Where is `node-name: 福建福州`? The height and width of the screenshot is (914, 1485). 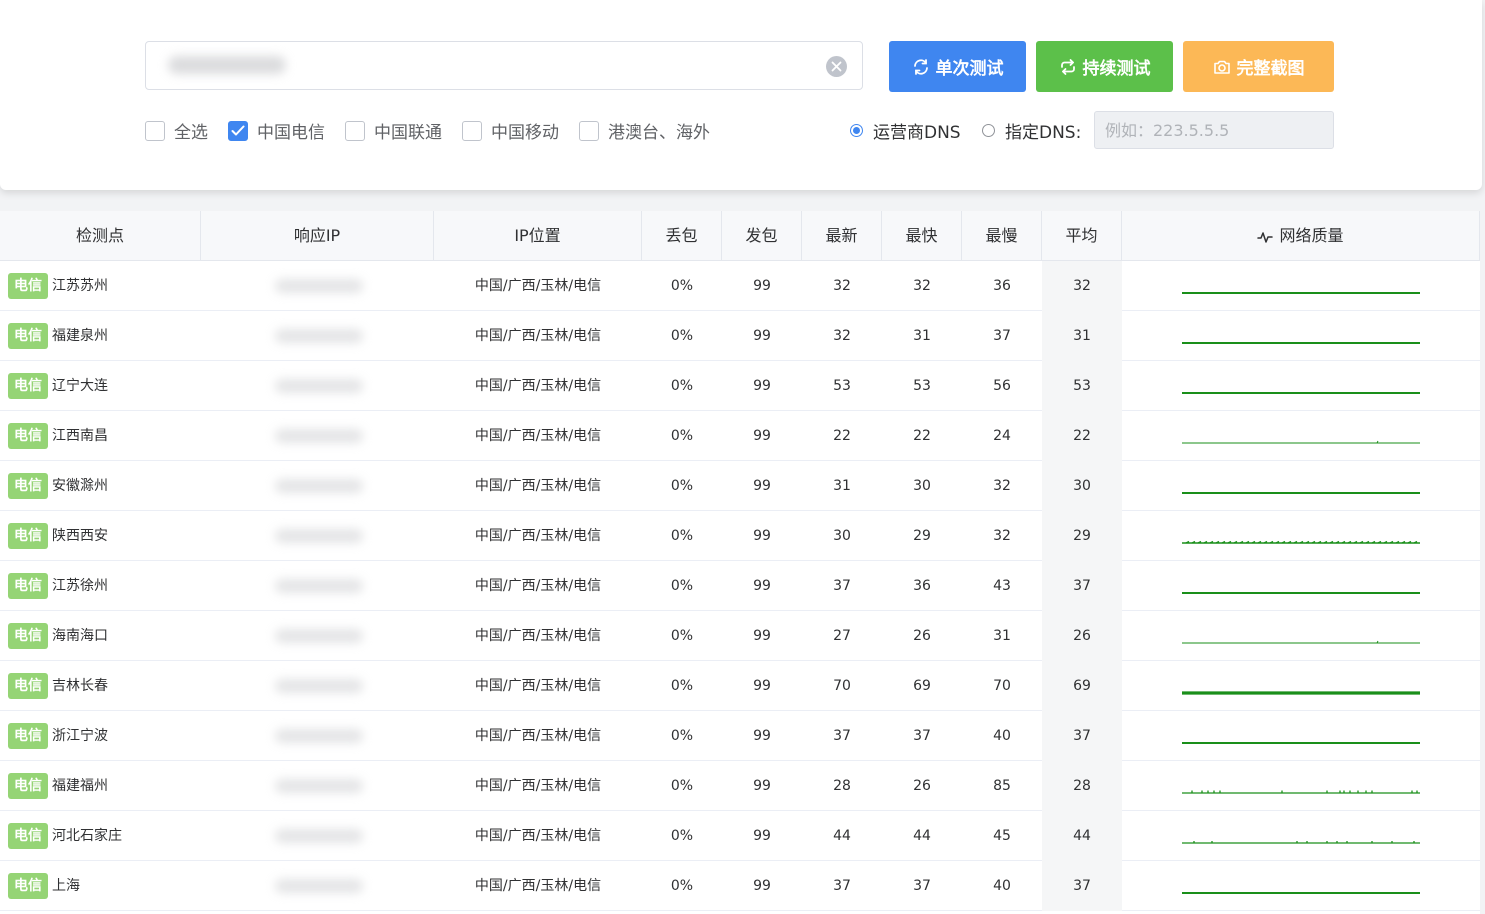 node-name: 福建福州 is located at coordinates (80, 786).